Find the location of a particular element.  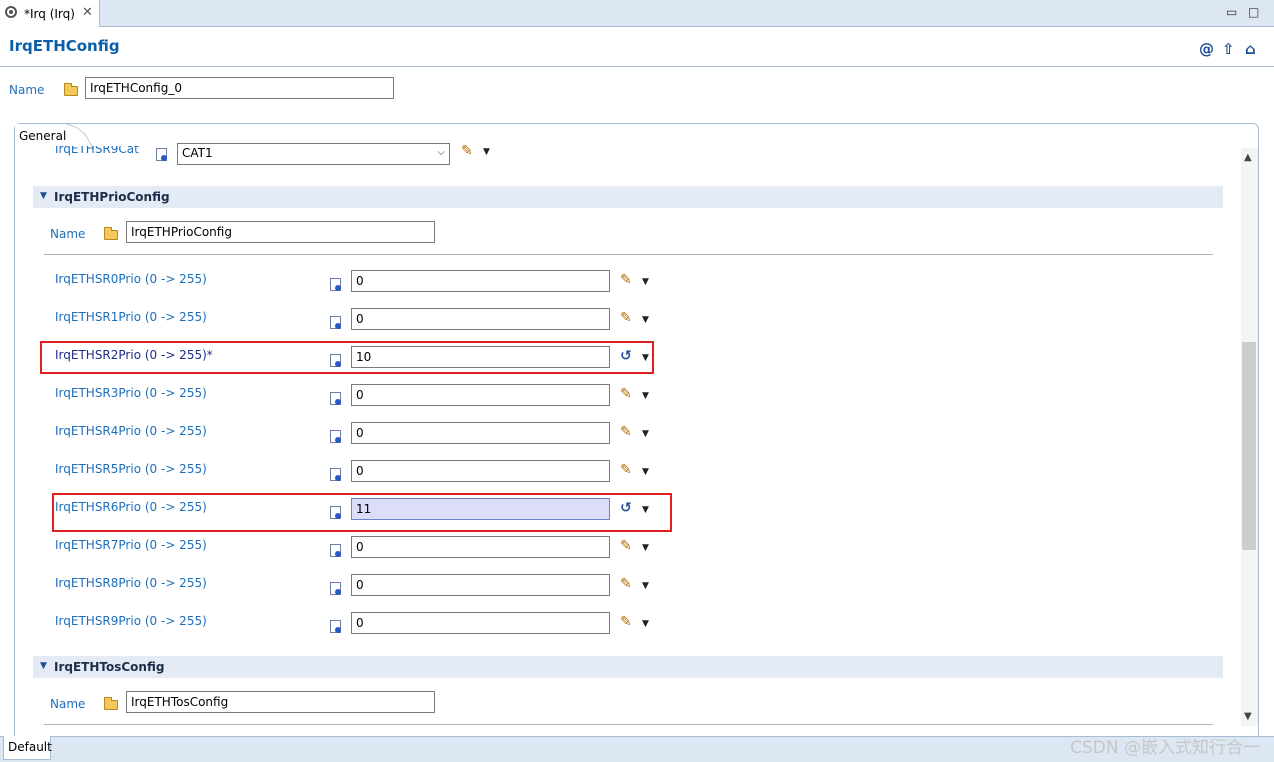

prio-name-label: Name is located at coordinates (67, 234).